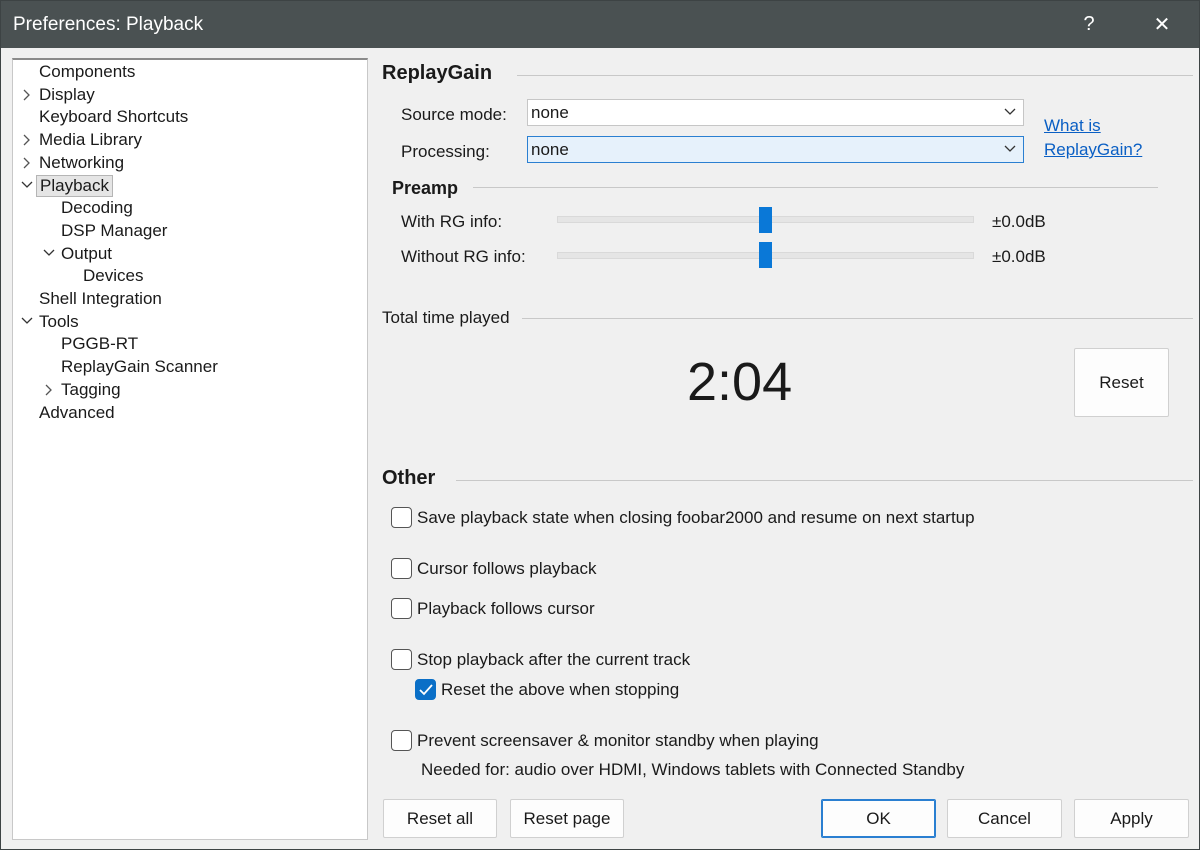 The width and height of the screenshot is (1200, 850). Describe the element at coordinates (775, 112) in the screenshot. I see `source-mode-select: none` at that location.